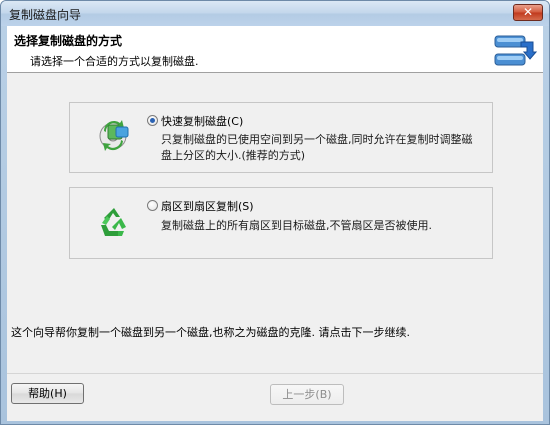 The height and width of the screenshot is (425, 550). What do you see at coordinates (210, 332) in the screenshot?
I see `wizard-info-text: 这个向导帮你复制一个磁盘到另一个磁盘,也称之为磁盘的克隆. 请点击下一步继续.` at bounding box center [210, 332].